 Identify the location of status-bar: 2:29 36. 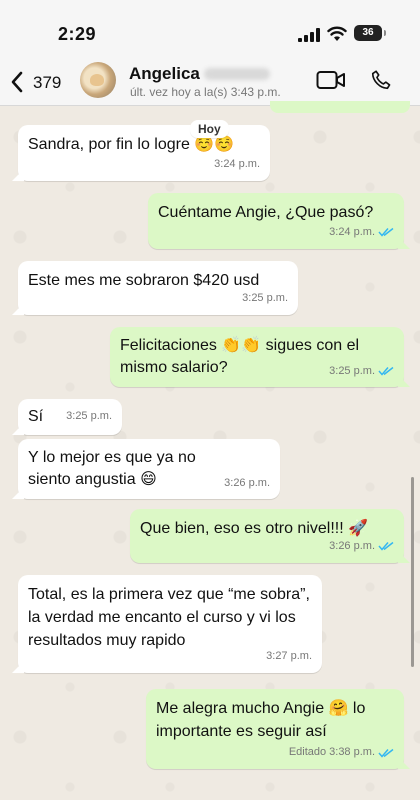
(210, 28).